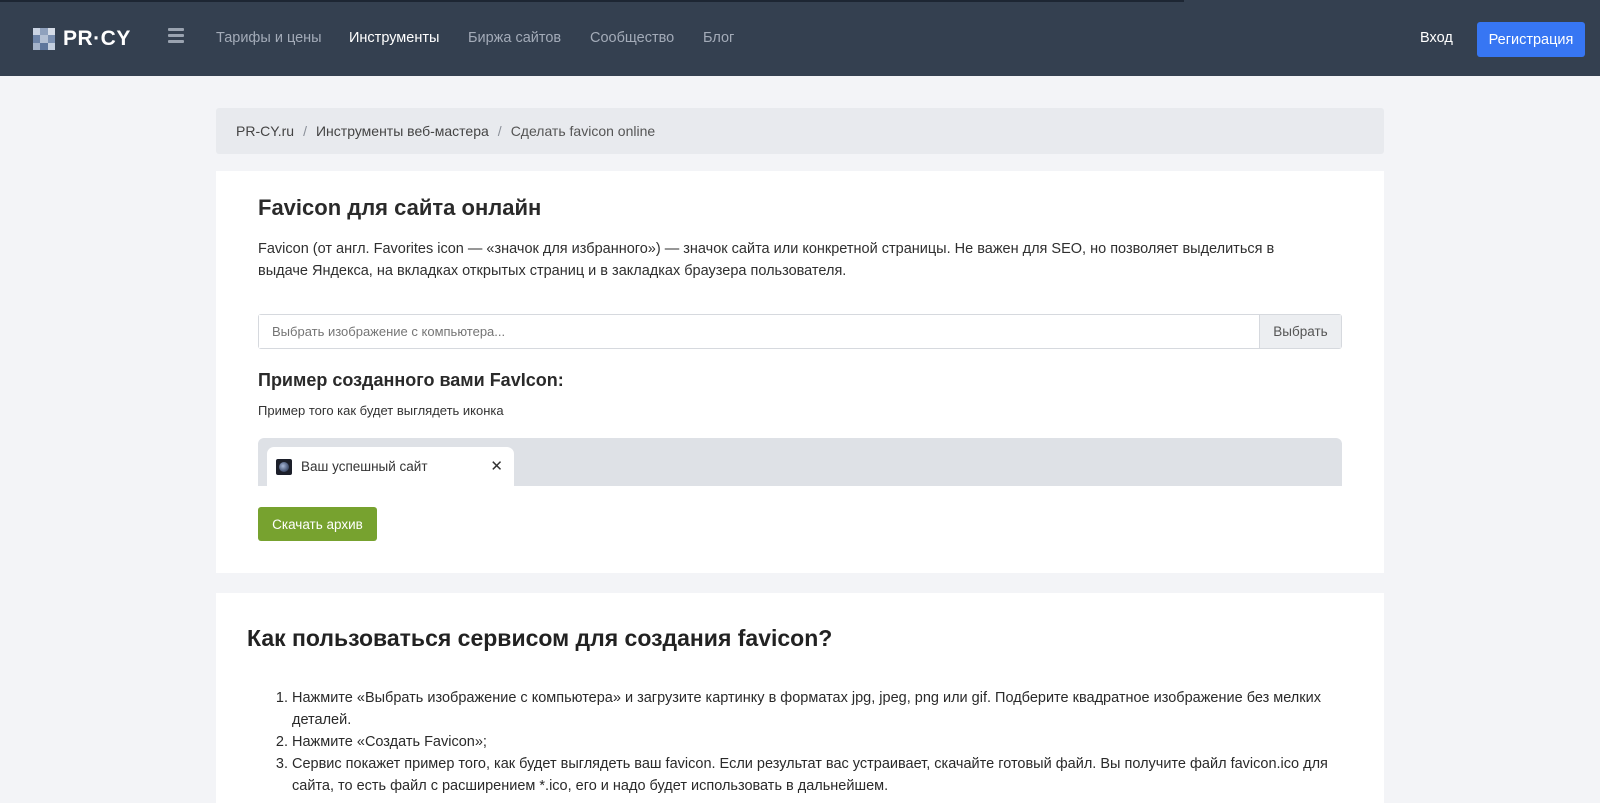 The image size is (1600, 803). Describe the element at coordinates (44, 39) in the screenshot. I see `logo-icon` at that location.